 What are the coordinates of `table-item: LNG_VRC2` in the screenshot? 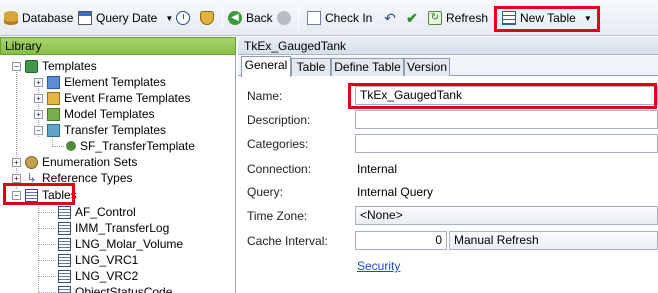 It's located at (98, 276).